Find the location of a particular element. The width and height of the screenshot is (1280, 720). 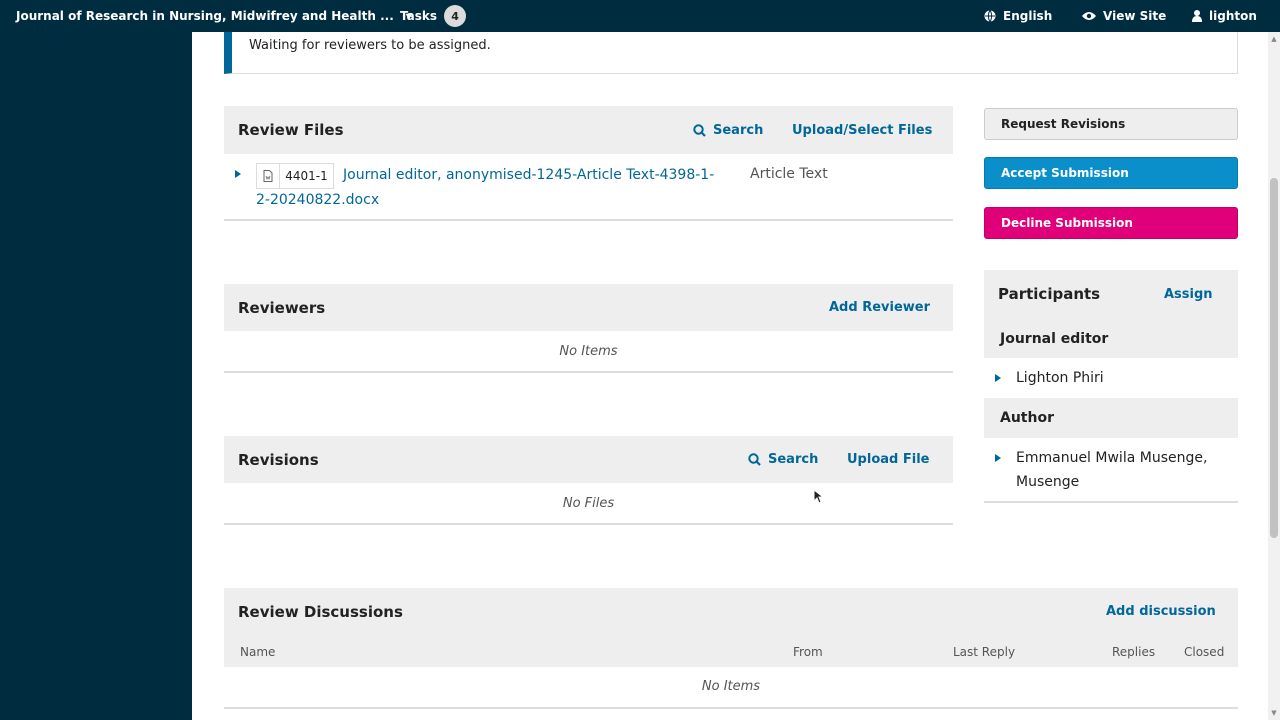

review-files-header: Review Files Search Upload/Select Files is located at coordinates (588, 130).